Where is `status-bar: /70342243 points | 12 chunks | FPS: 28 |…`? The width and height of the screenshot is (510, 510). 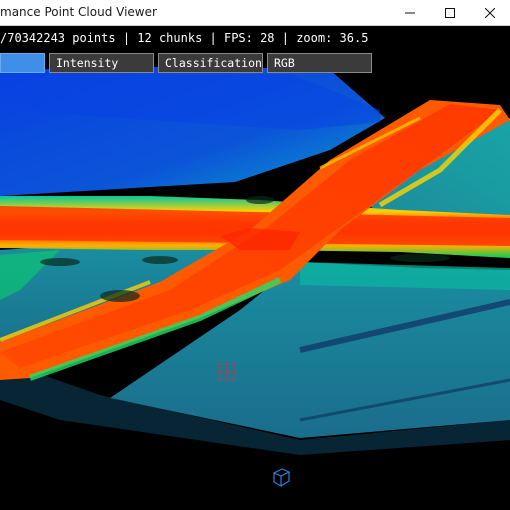
status-bar: /70342243 points | 12 chunks | FPS: 28 |… is located at coordinates (184, 38).